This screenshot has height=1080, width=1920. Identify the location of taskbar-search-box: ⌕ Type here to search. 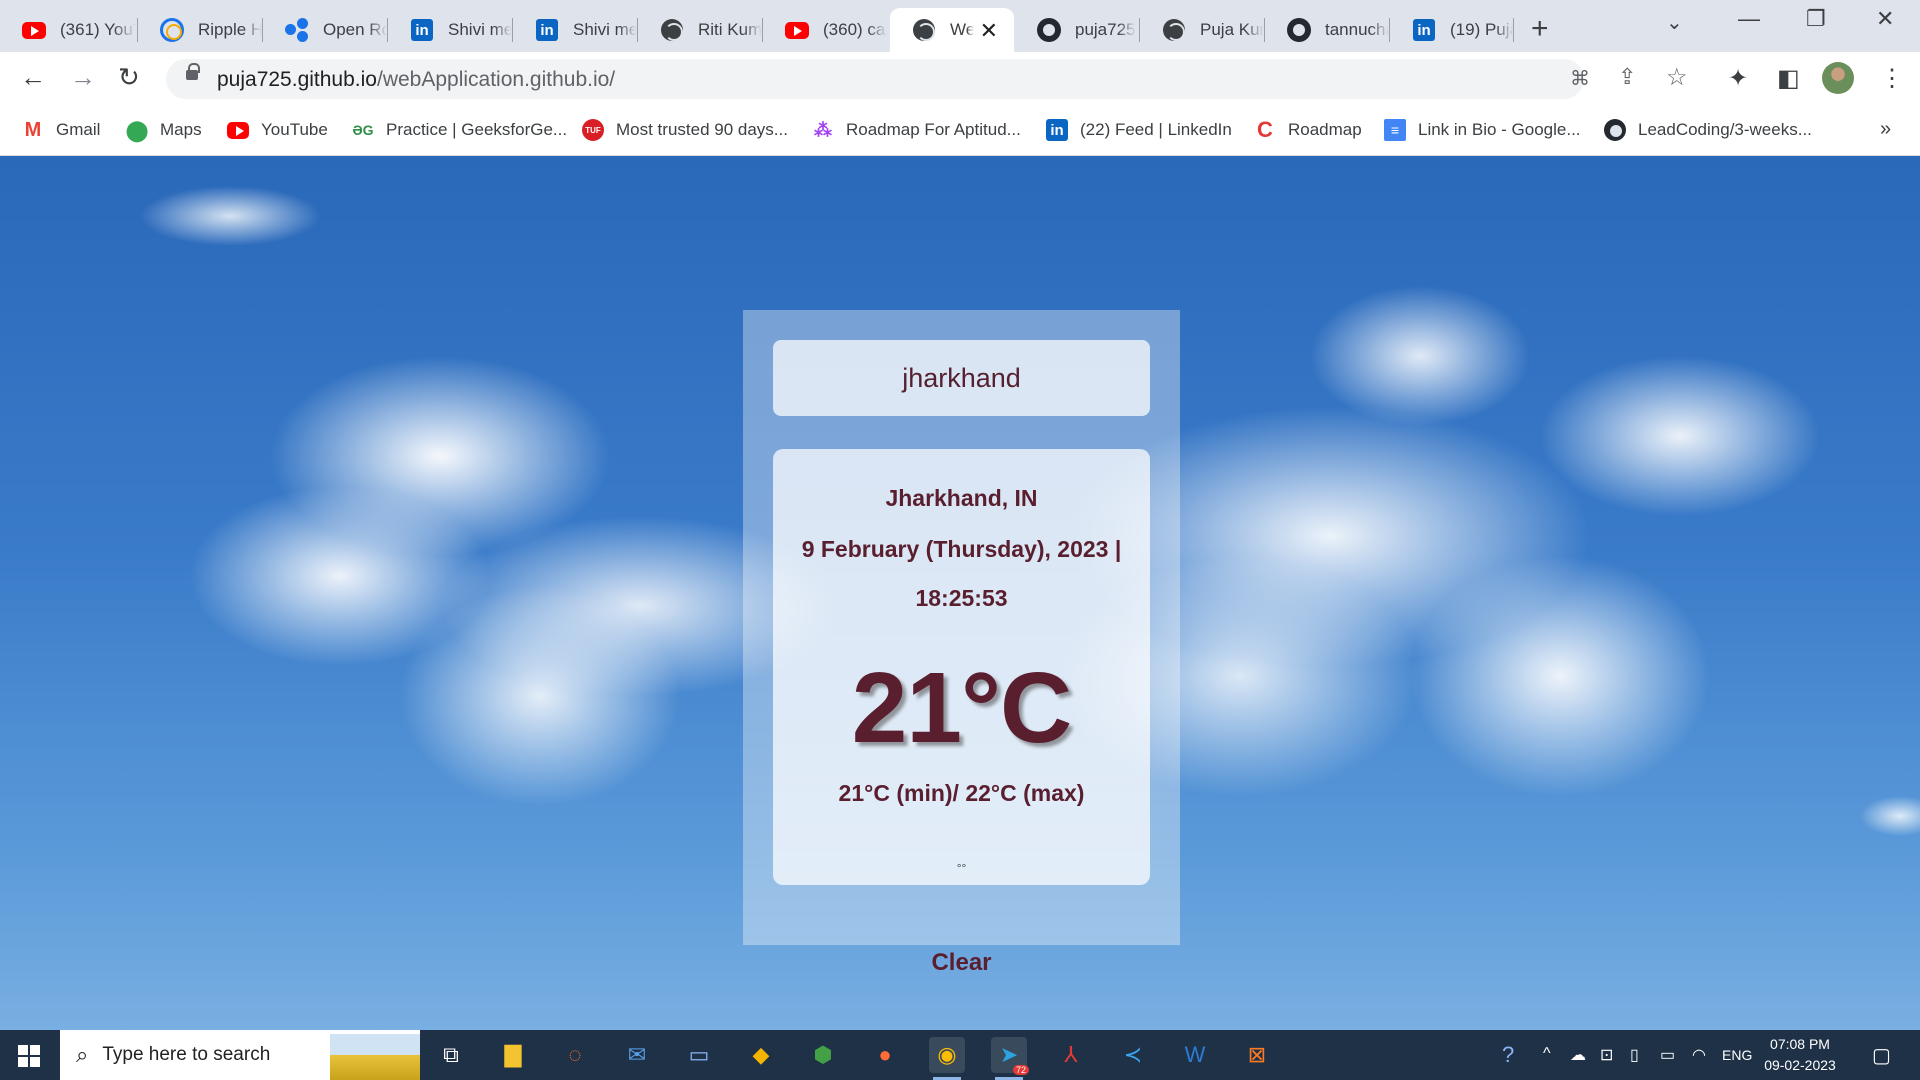
(240, 1055).